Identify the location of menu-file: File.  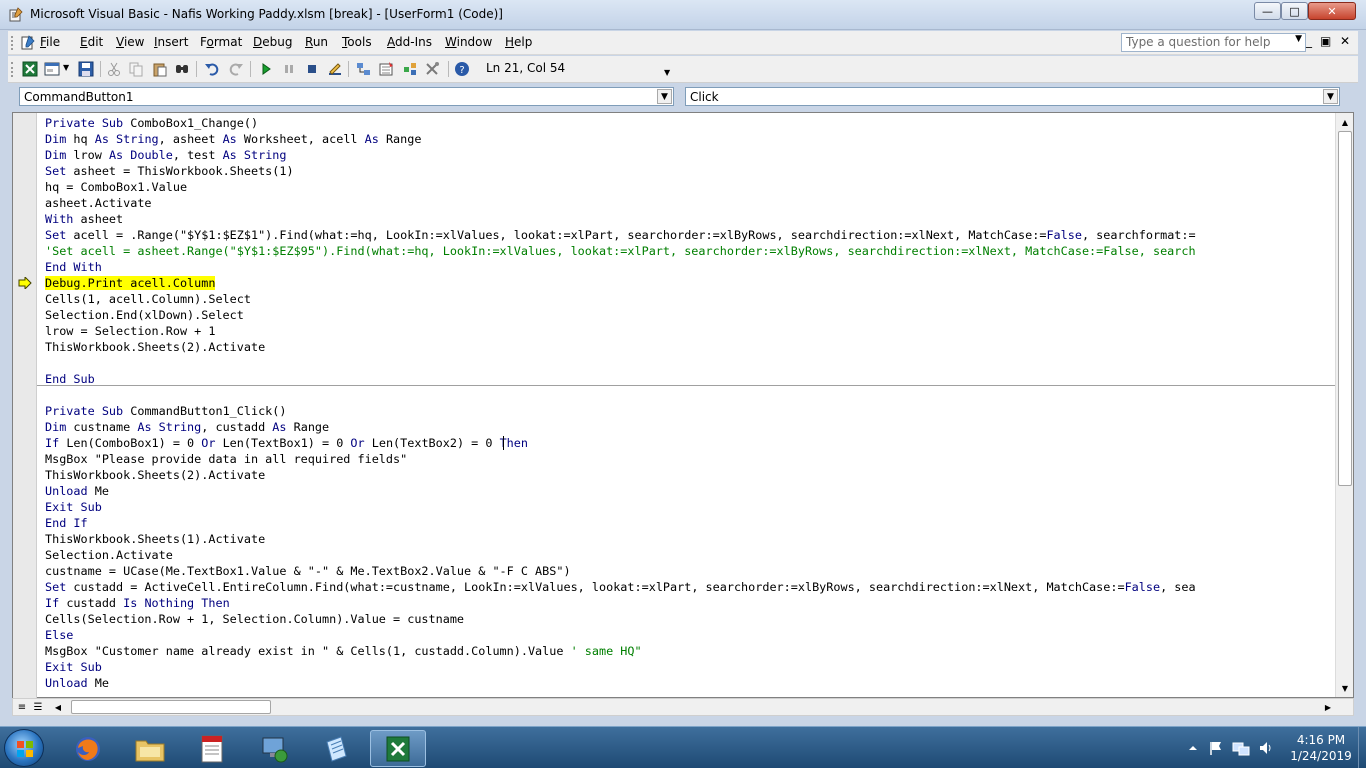
(50, 42).